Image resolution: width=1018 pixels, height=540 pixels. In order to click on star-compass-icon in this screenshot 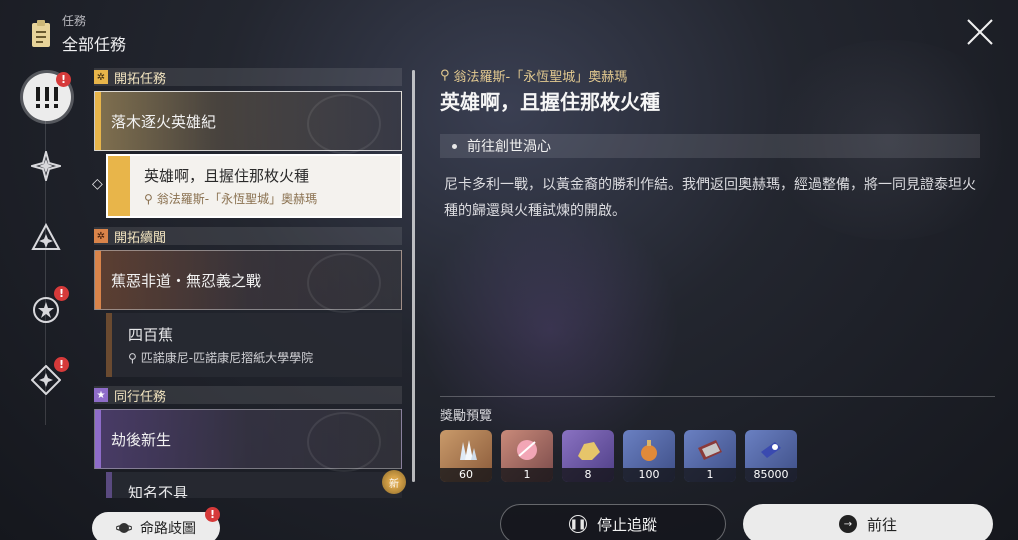, I will do `click(46, 166)`.